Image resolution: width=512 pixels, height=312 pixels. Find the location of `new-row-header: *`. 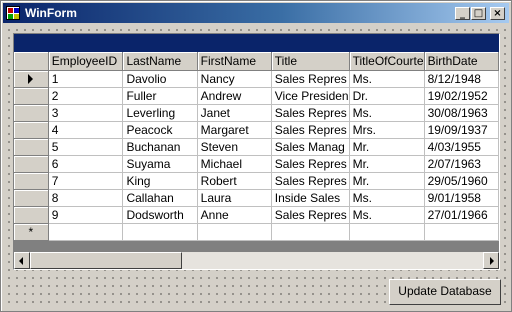

new-row-header: * is located at coordinates (31, 232).